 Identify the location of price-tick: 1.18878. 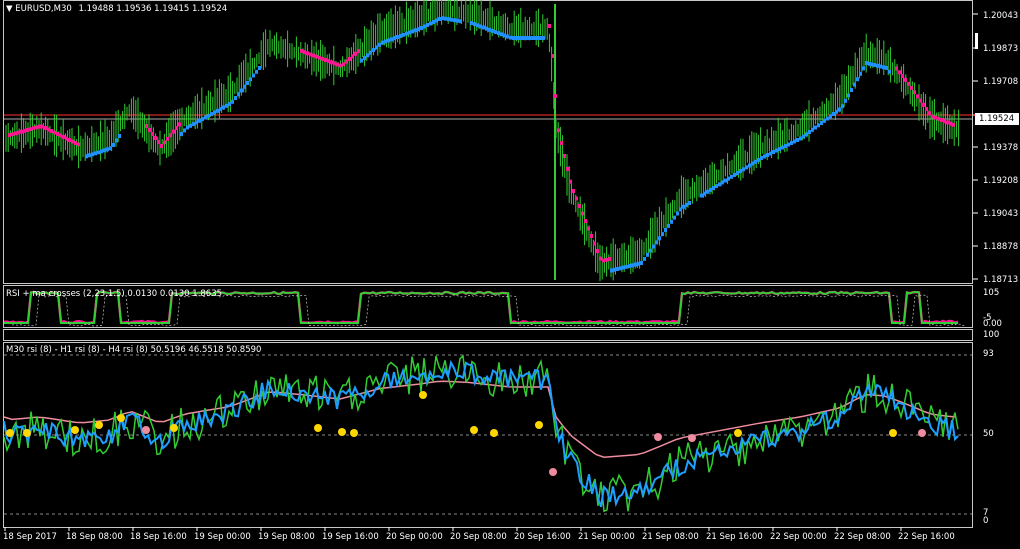
(1001, 247).